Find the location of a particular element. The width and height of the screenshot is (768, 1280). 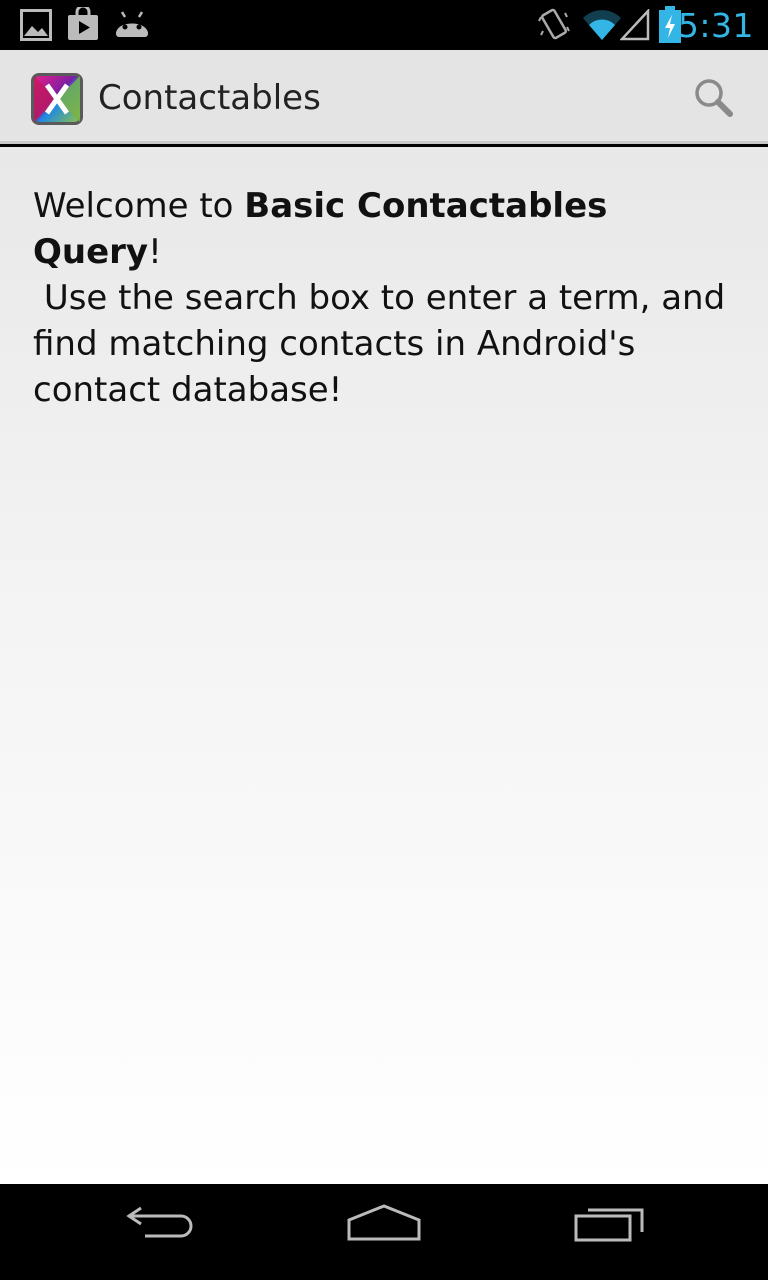

recent-apps-icon is located at coordinates (610, 1232).